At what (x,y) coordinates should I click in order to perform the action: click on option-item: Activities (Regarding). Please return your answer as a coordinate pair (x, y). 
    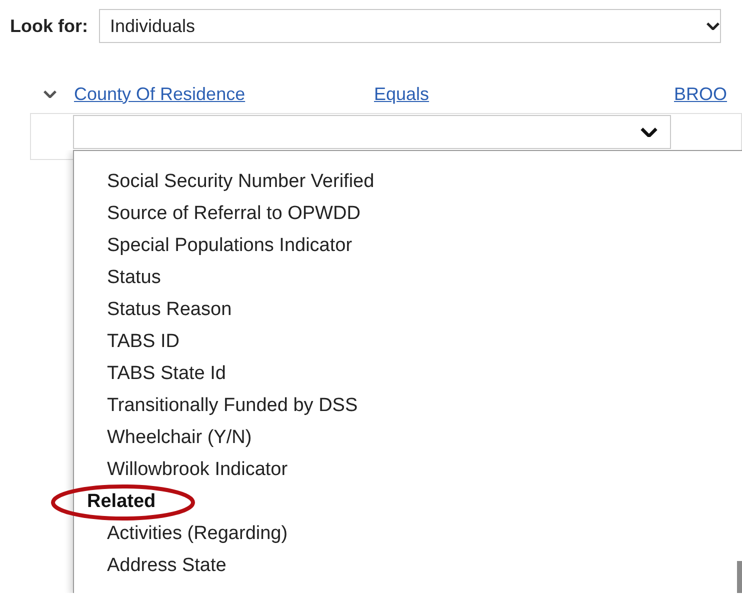
    Looking at the image, I should click on (181, 534).